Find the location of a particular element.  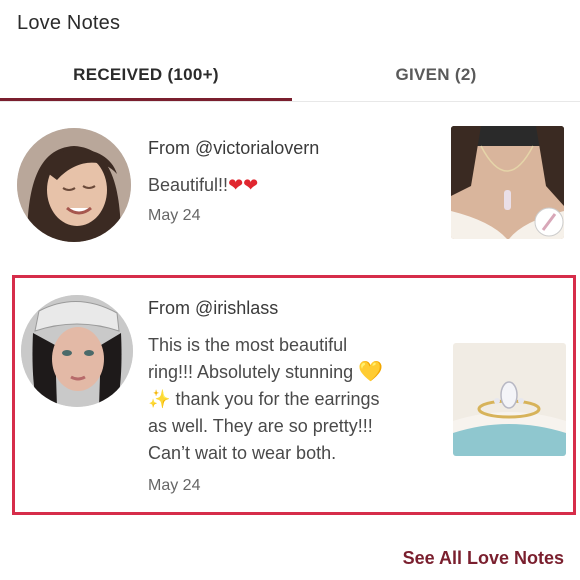

tab-given: GIVEN (2) is located at coordinates (436, 80).